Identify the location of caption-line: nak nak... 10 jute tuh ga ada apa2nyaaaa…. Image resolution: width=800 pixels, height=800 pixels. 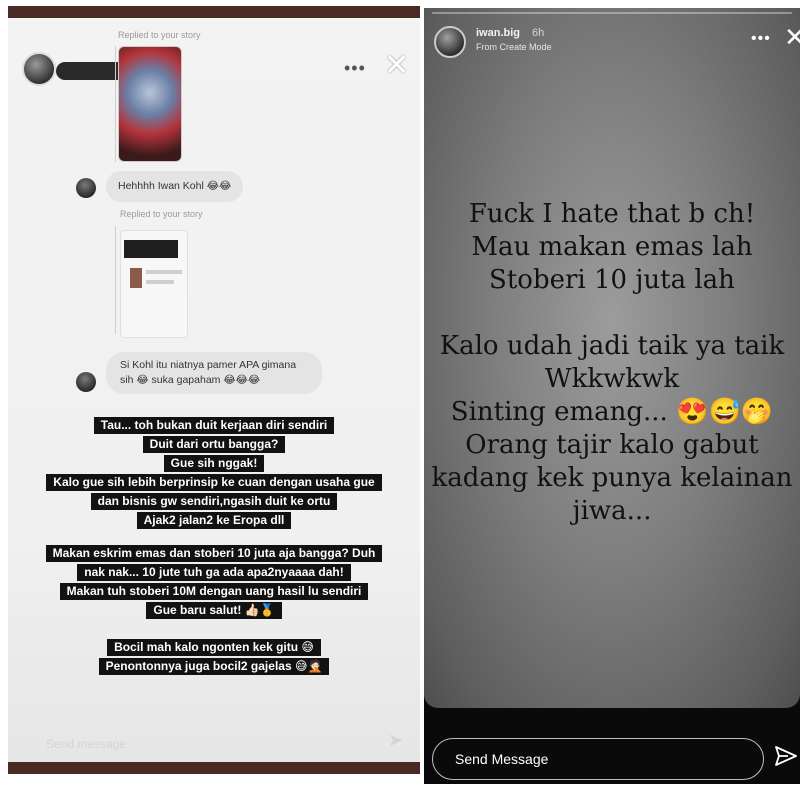
(214, 572).